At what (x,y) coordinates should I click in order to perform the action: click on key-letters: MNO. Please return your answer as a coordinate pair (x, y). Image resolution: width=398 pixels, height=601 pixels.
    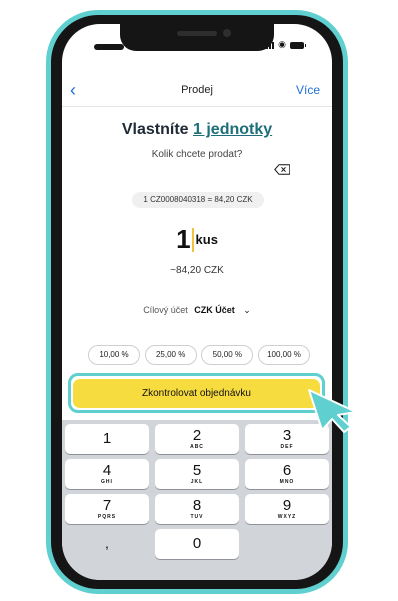
    Looking at the image, I should click on (287, 482).